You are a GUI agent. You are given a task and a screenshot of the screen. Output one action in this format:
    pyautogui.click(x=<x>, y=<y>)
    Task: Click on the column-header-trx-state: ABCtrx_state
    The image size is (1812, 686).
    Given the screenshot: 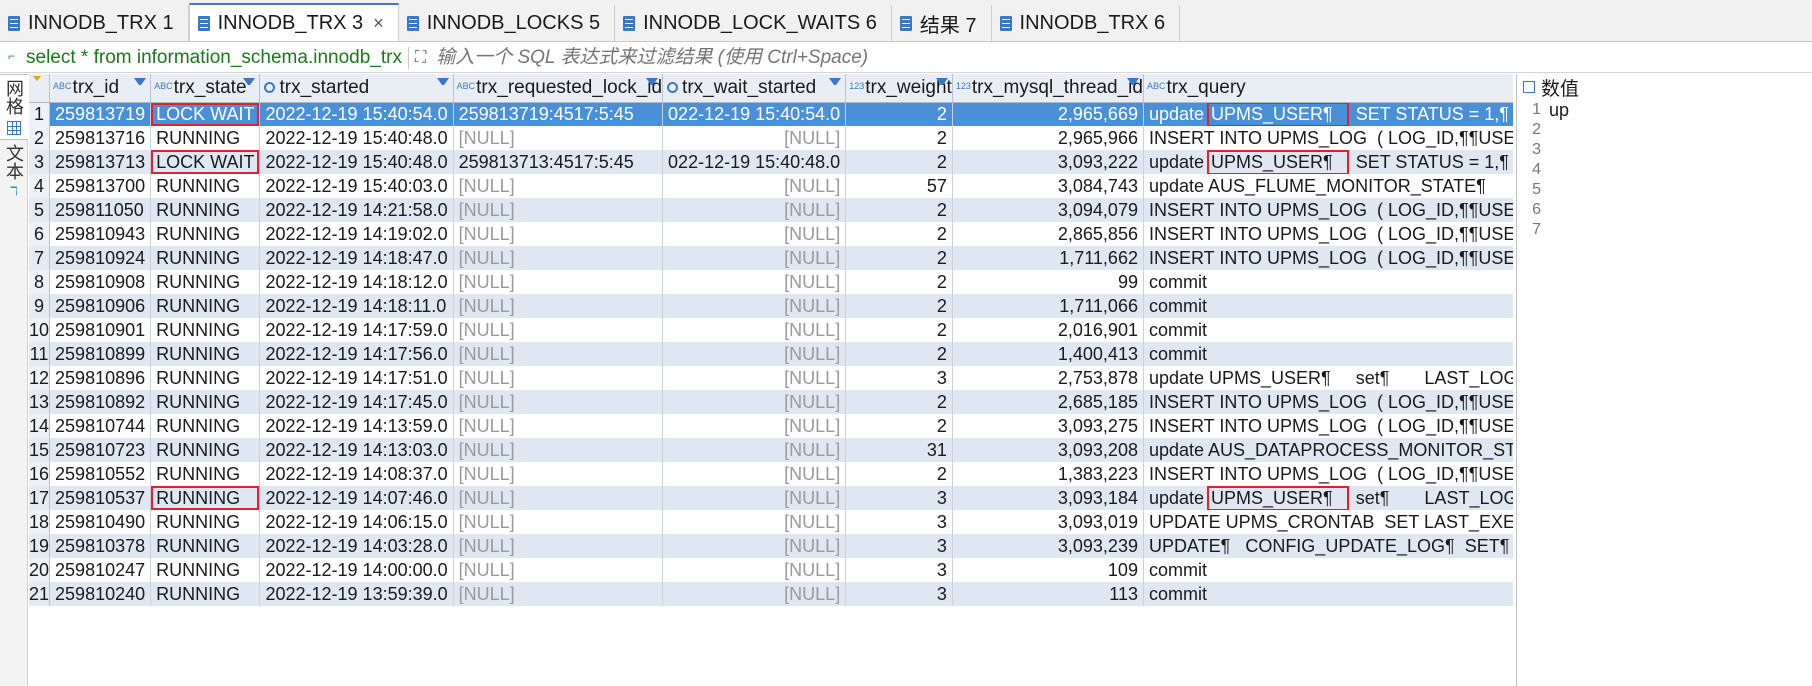 What is the action you would take?
    pyautogui.click(x=205, y=88)
    